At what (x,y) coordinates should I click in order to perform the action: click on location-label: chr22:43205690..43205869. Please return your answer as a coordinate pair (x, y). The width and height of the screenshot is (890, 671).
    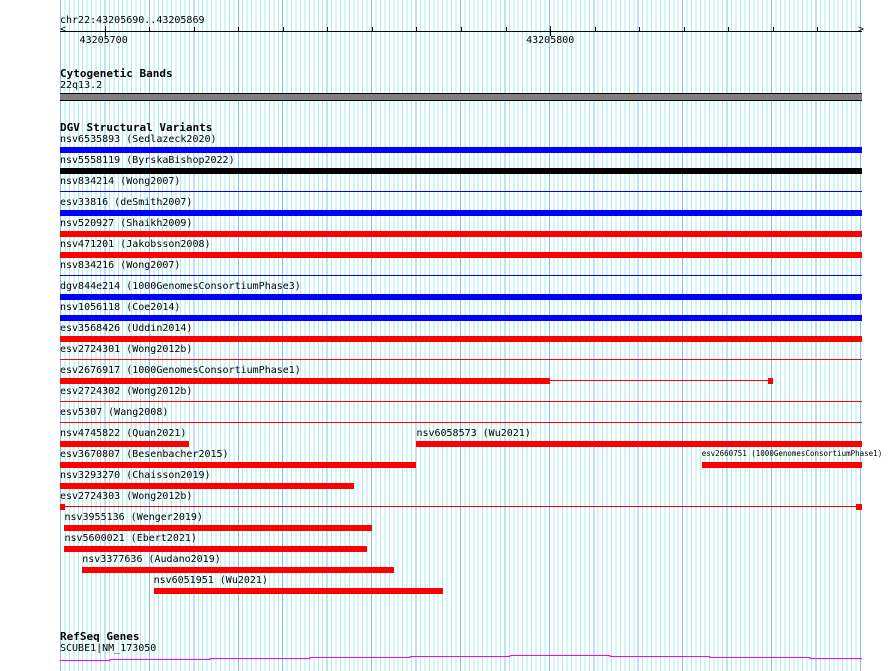
    Looking at the image, I should click on (132, 20).